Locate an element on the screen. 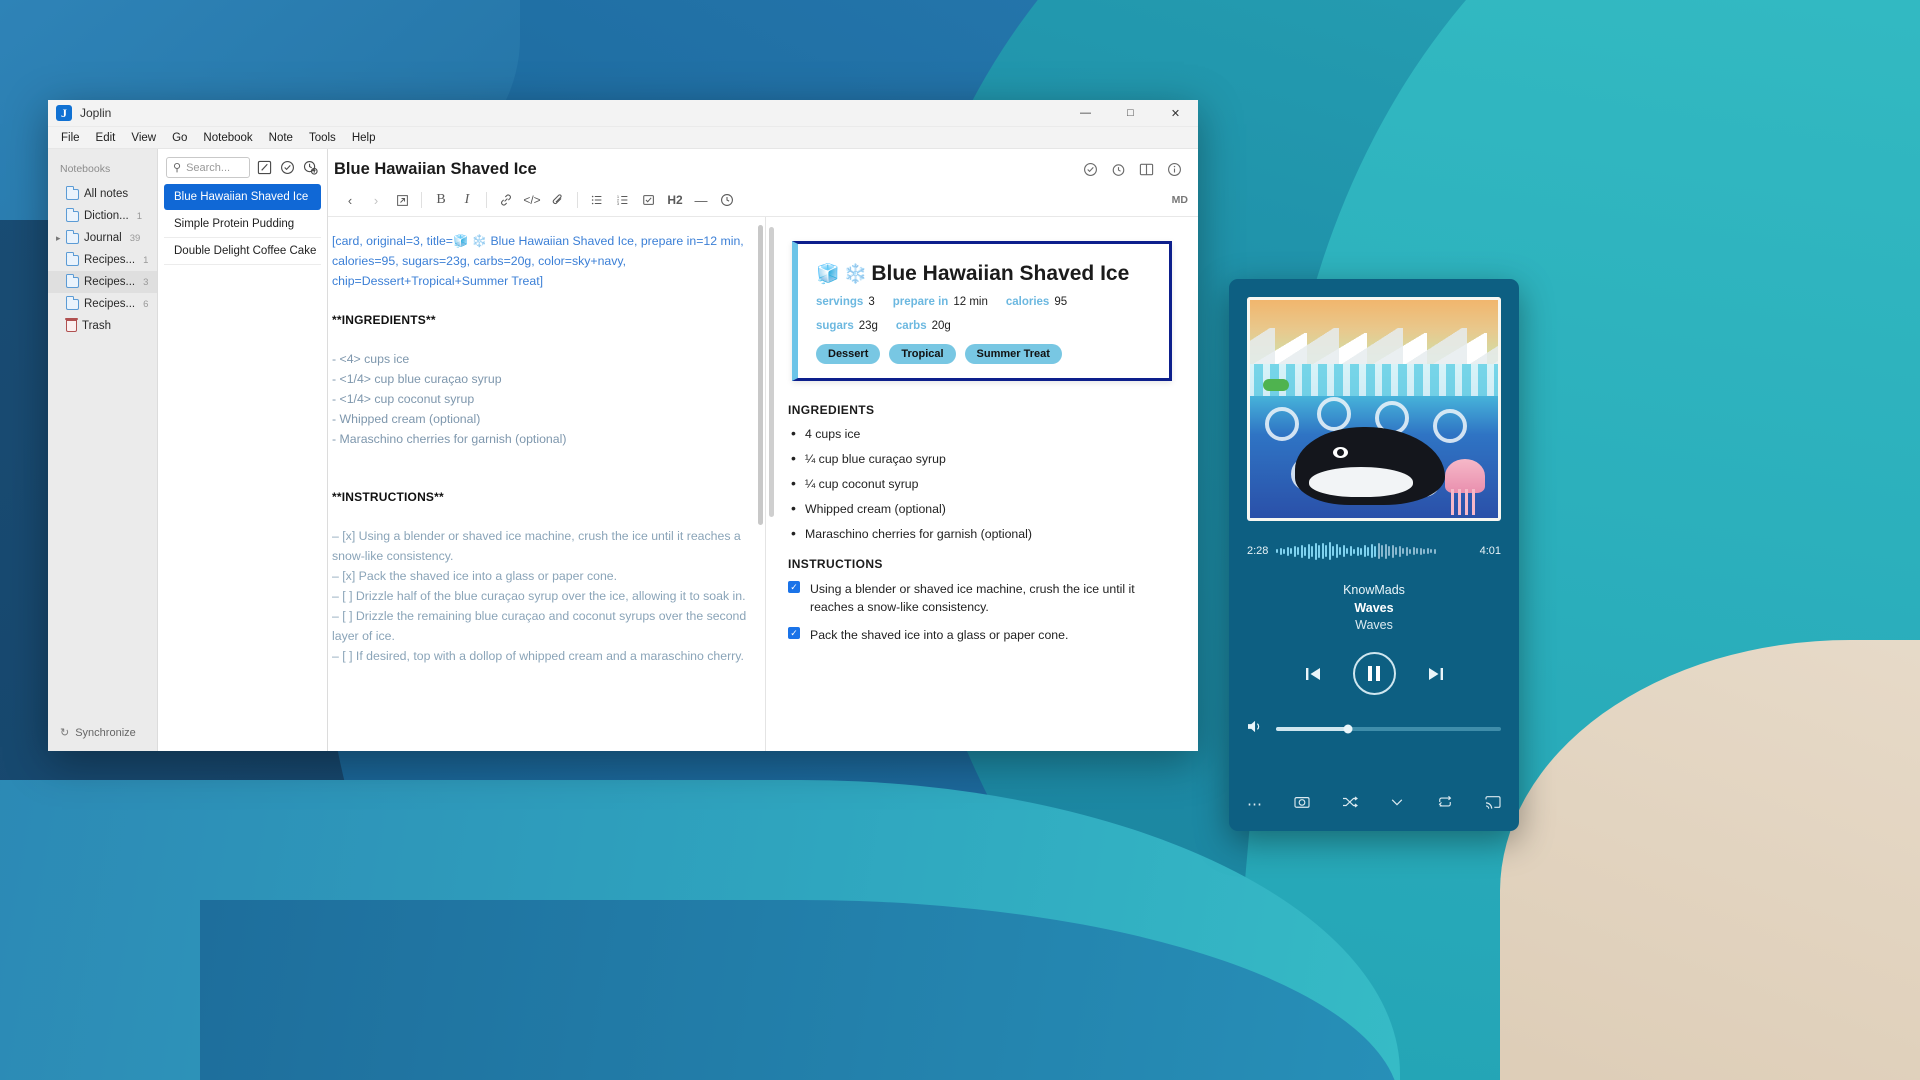  menu-help: Help is located at coordinates (364, 138).